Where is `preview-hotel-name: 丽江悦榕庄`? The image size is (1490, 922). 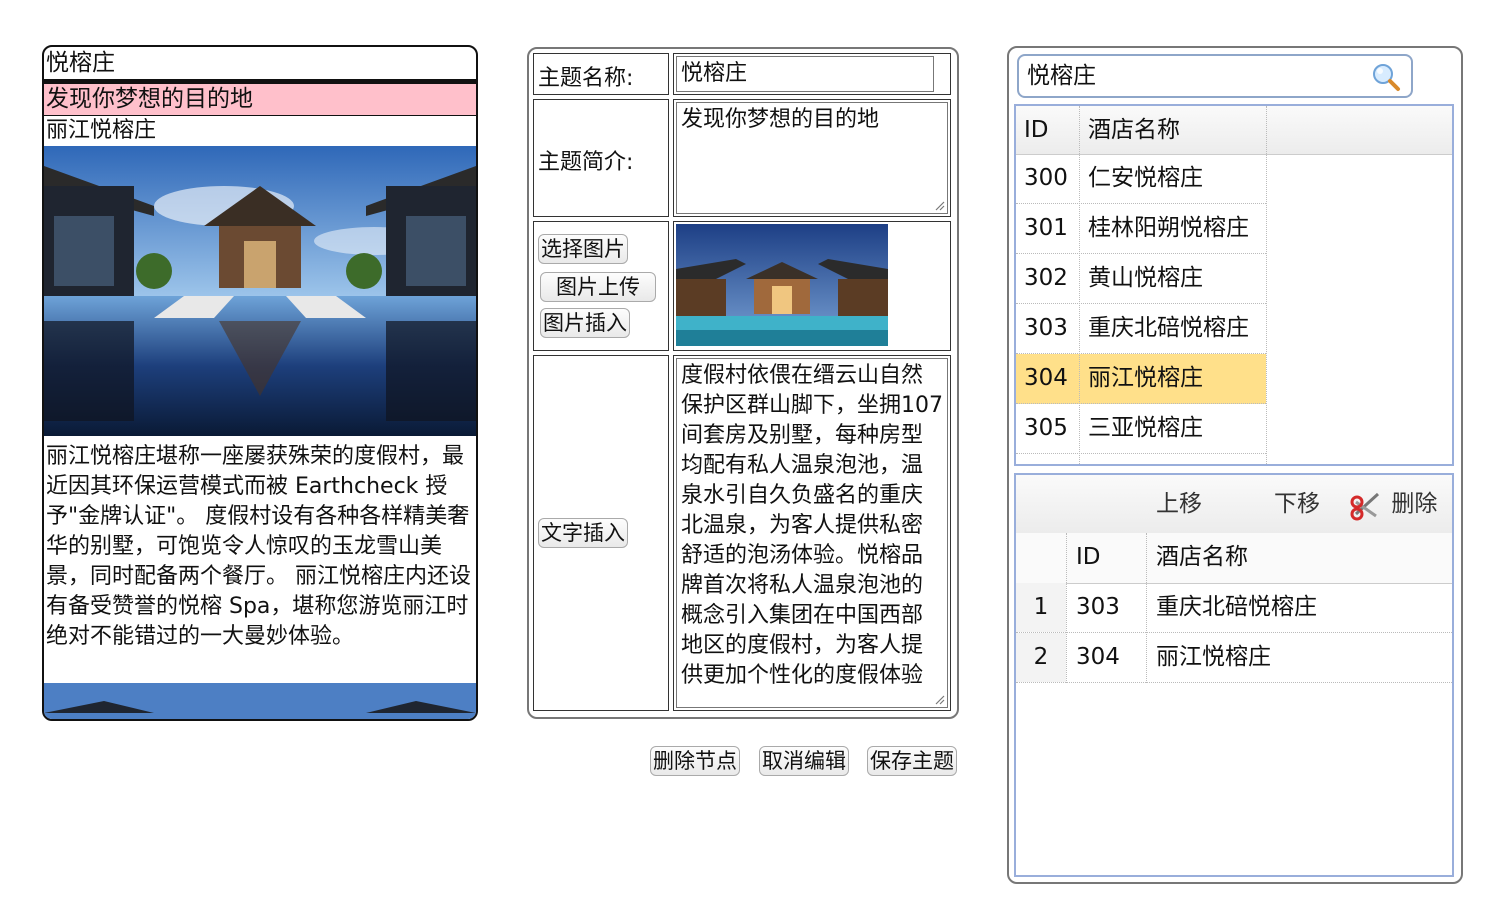
preview-hotel-name: 丽江悦榕庄 is located at coordinates (101, 130).